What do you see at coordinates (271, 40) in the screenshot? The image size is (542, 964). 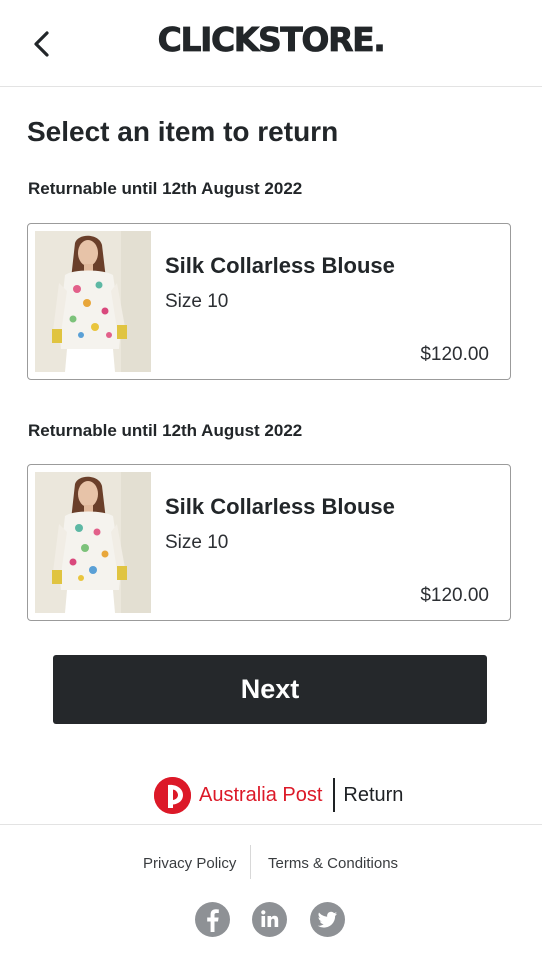 I see `store-logo: CLICKSTORE.` at bounding box center [271, 40].